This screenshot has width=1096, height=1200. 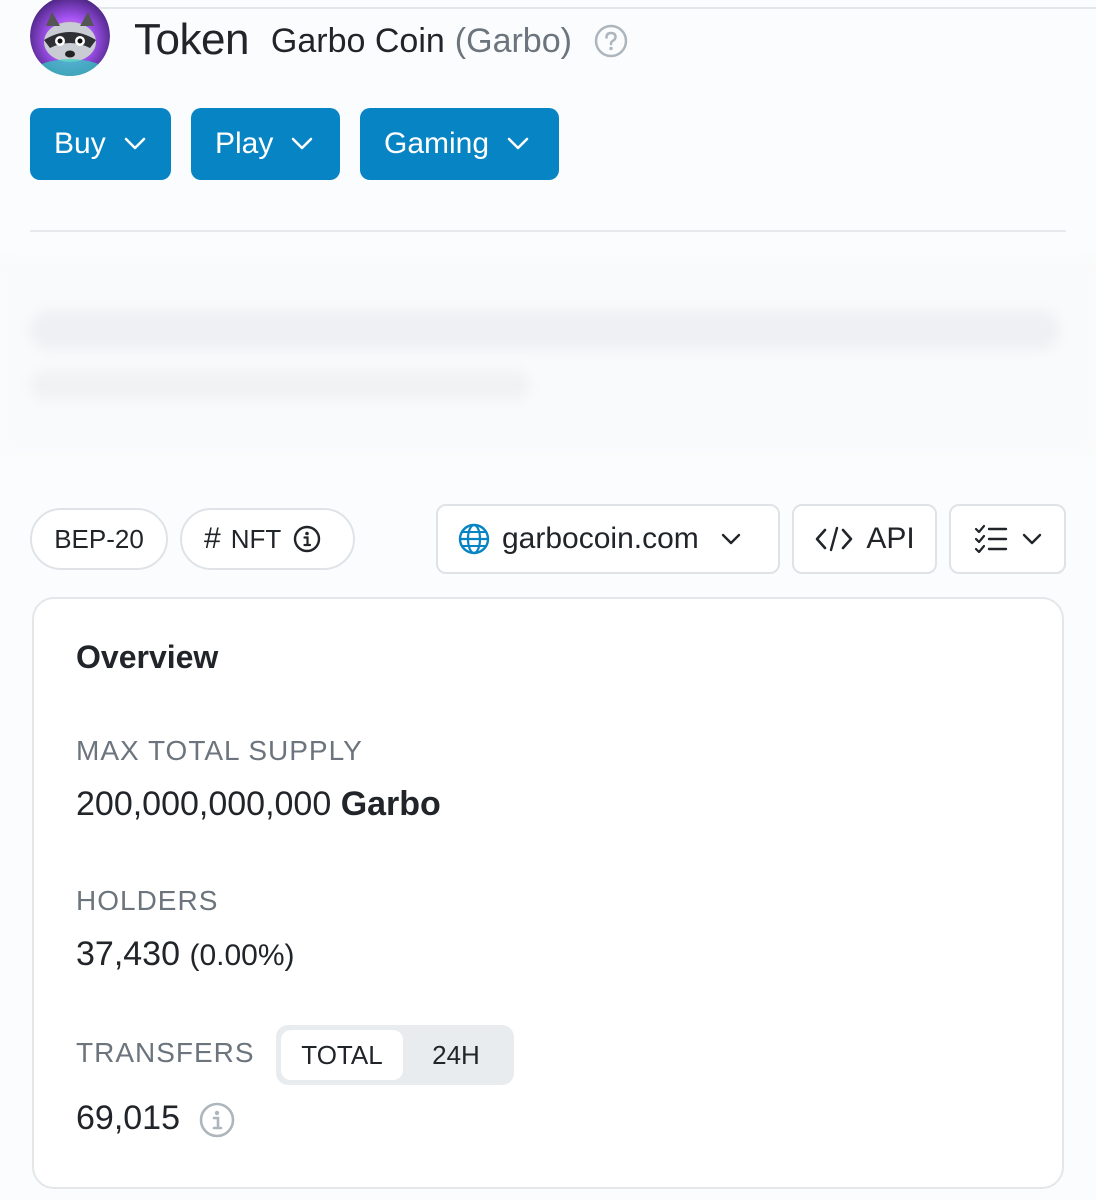 I want to click on holders-label: HOLDERS, so click(x=147, y=900).